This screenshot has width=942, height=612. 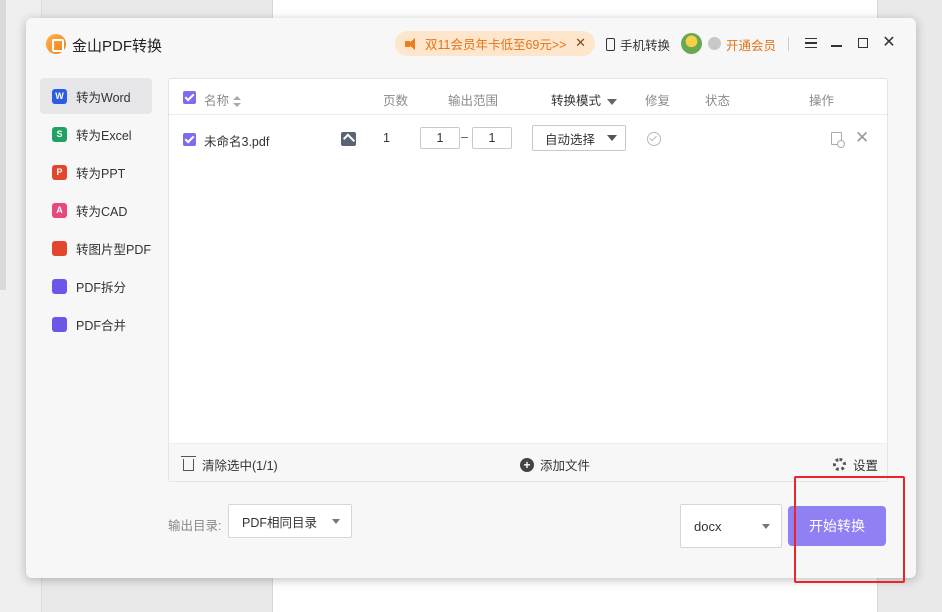 What do you see at coordinates (195, 526) in the screenshot?
I see `output-dir-label: 输出目录:` at bounding box center [195, 526].